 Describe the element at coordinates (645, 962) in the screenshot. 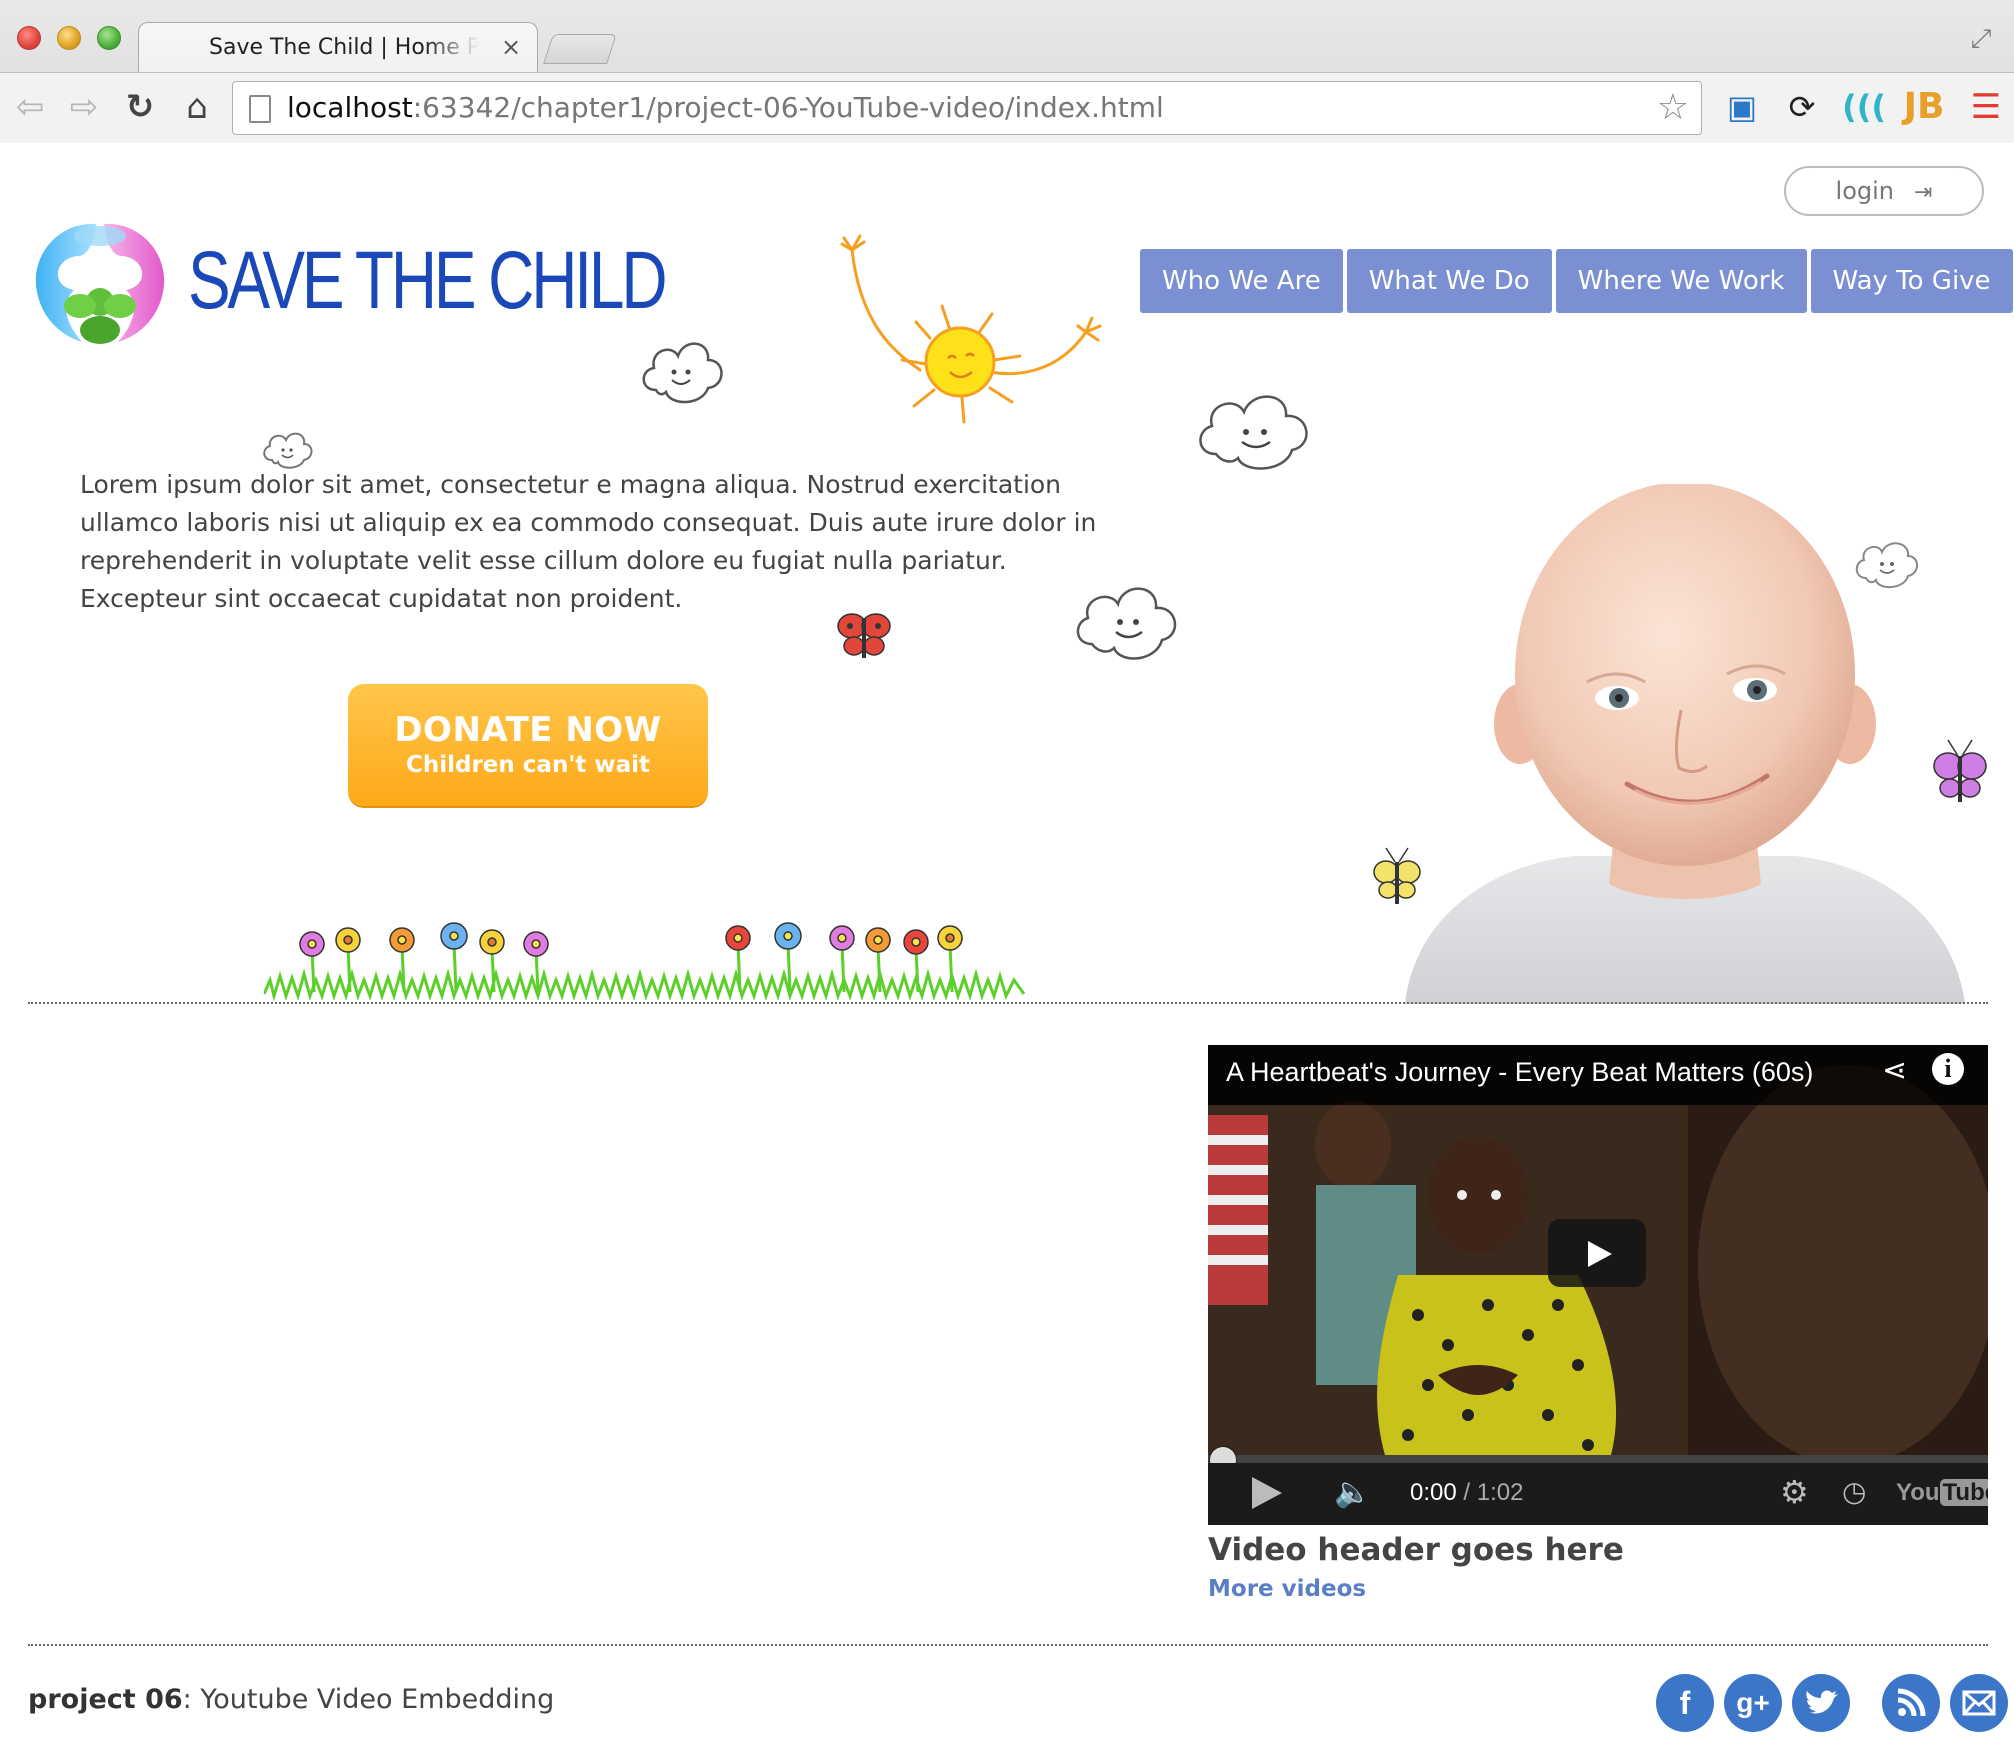

I see `flowers-grass-doodle-icon` at that location.